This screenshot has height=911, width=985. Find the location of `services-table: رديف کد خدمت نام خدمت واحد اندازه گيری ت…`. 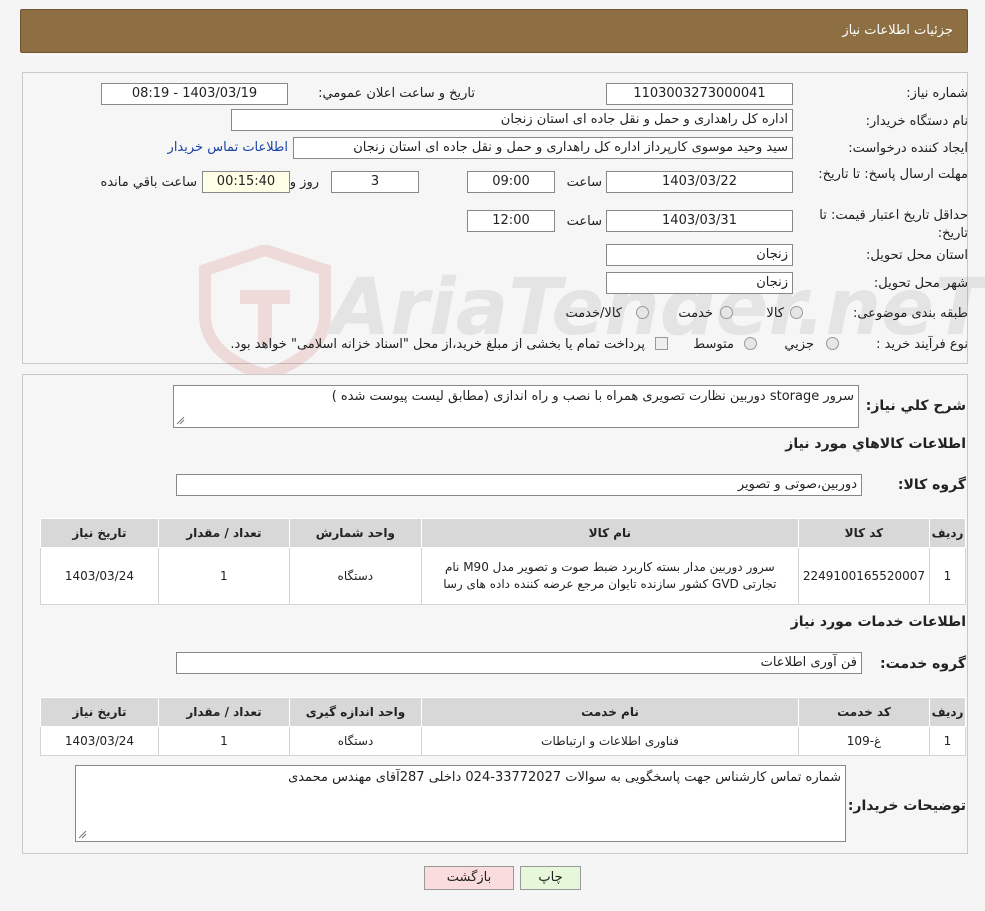

services-table: رديف کد خدمت نام خدمت واحد اندازه گيری ت… is located at coordinates (503, 726).